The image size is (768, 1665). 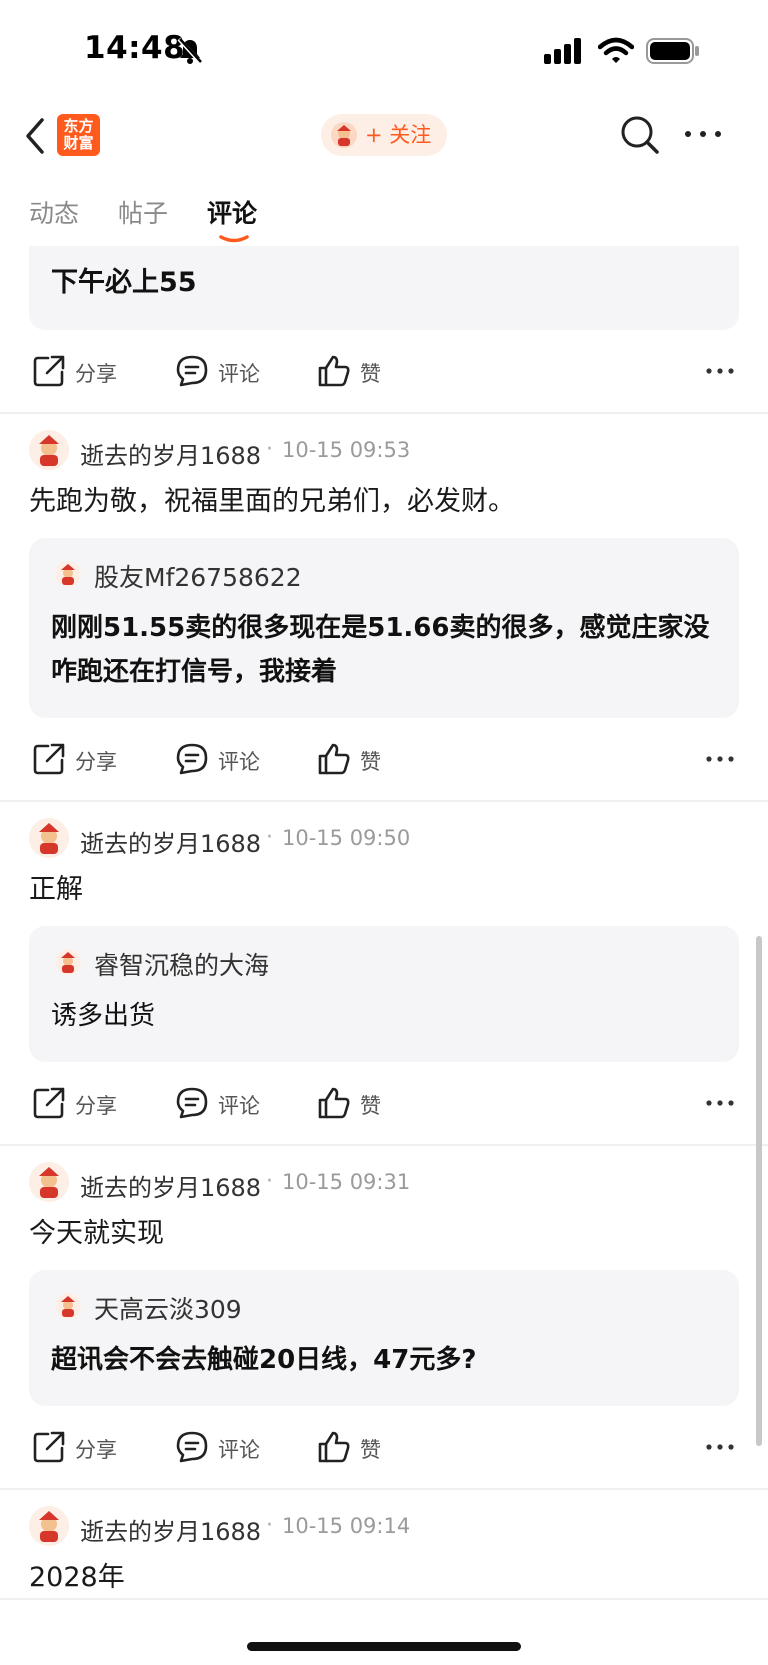 I want to click on quote-author-name: 天高云淡309, so click(x=168, y=1309).